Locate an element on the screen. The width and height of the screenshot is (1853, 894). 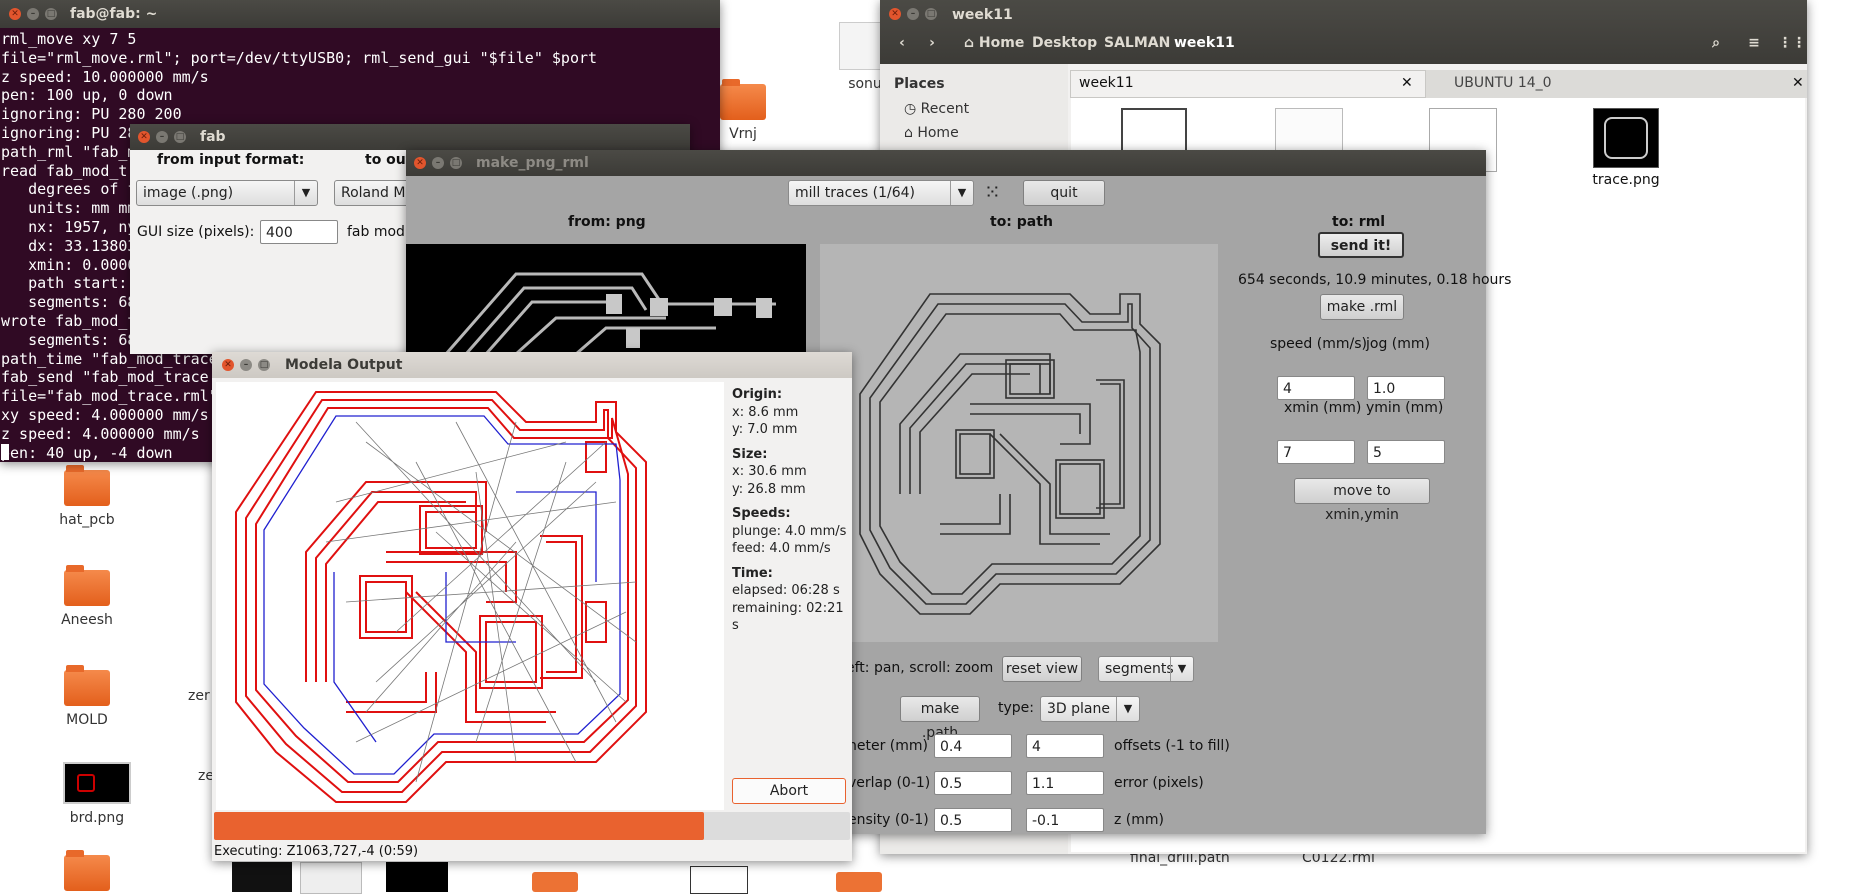
send-button: send it! is located at coordinates (1361, 245).